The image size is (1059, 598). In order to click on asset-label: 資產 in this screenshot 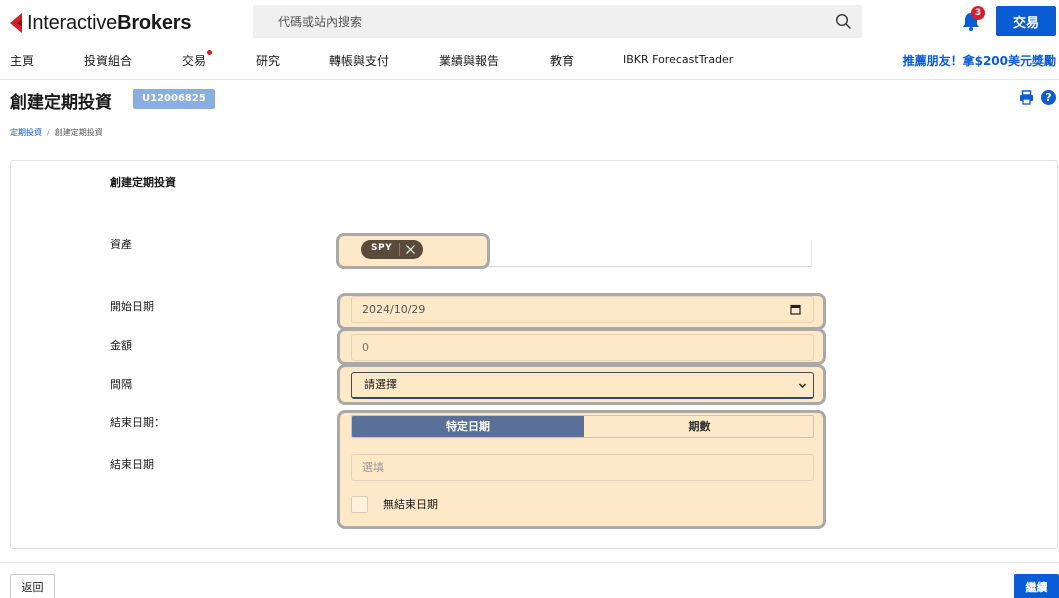, I will do `click(121, 244)`.